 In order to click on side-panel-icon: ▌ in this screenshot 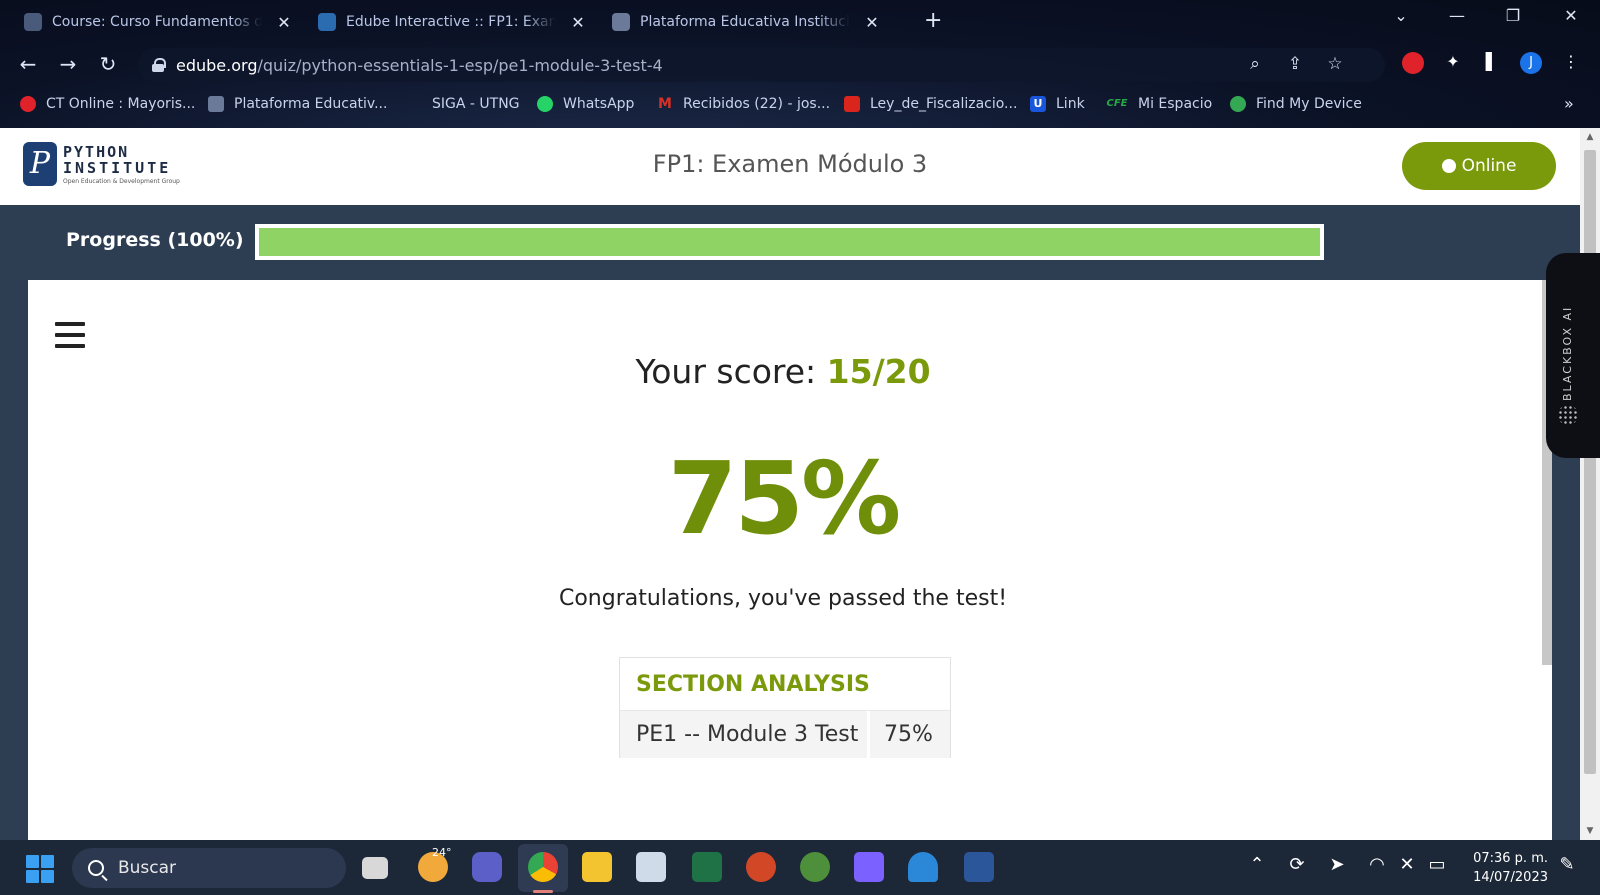, I will do `click(1492, 63)`.